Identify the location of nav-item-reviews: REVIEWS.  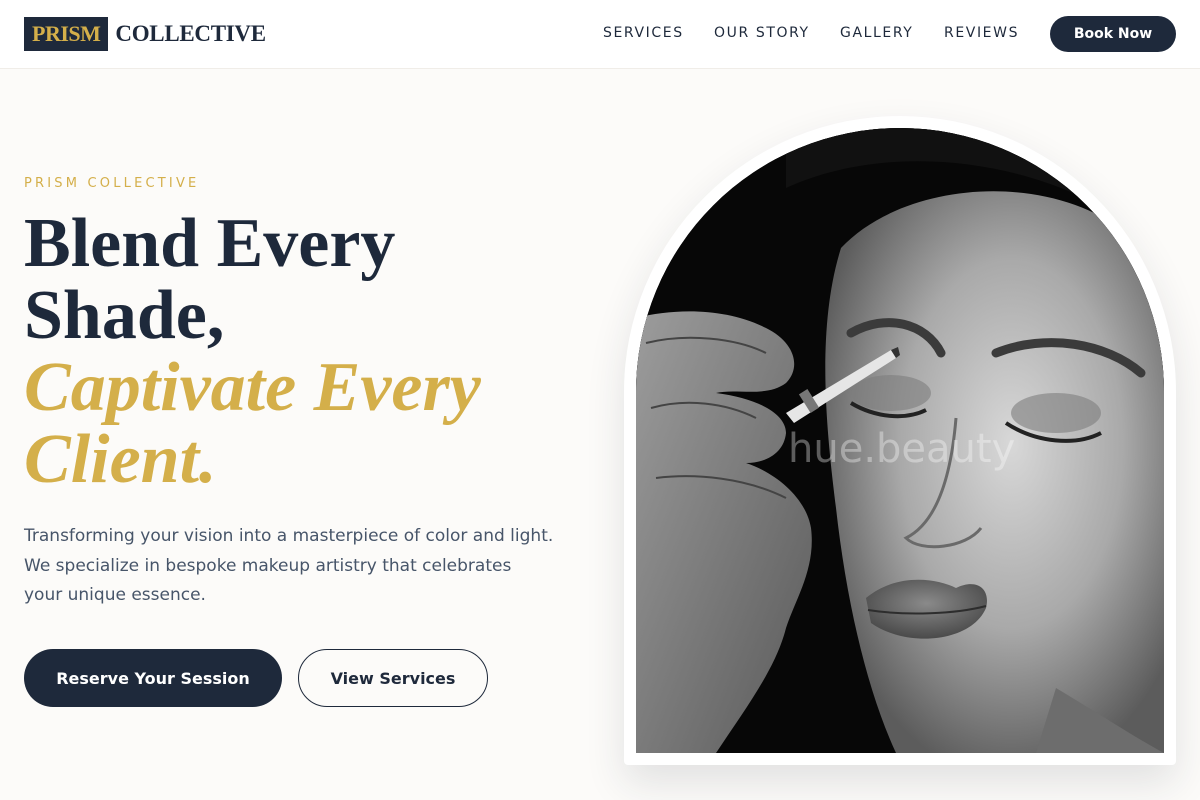
(981, 33).